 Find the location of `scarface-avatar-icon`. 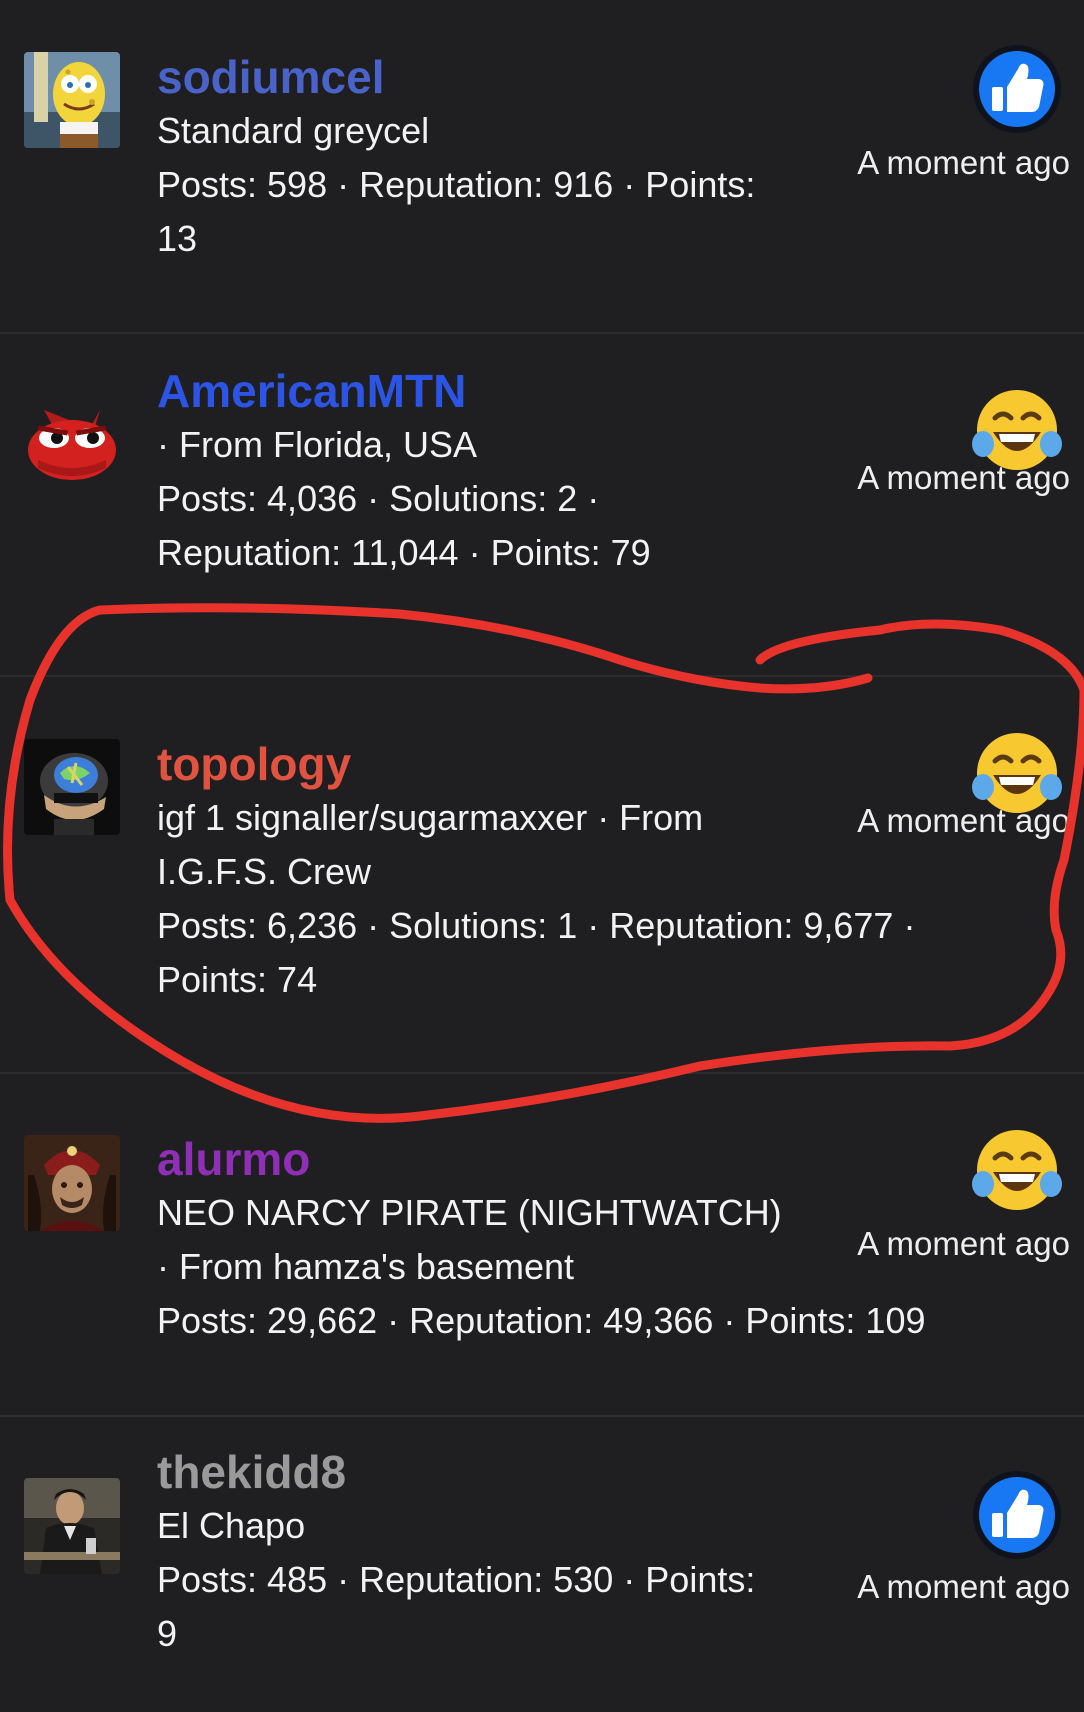

scarface-avatar-icon is located at coordinates (72, 1526).